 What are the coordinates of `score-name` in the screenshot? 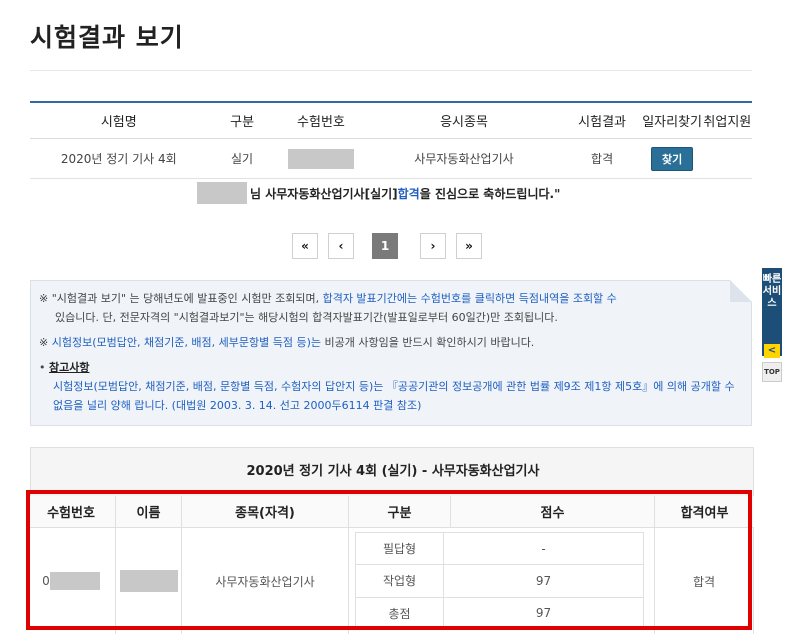 It's located at (149, 581).